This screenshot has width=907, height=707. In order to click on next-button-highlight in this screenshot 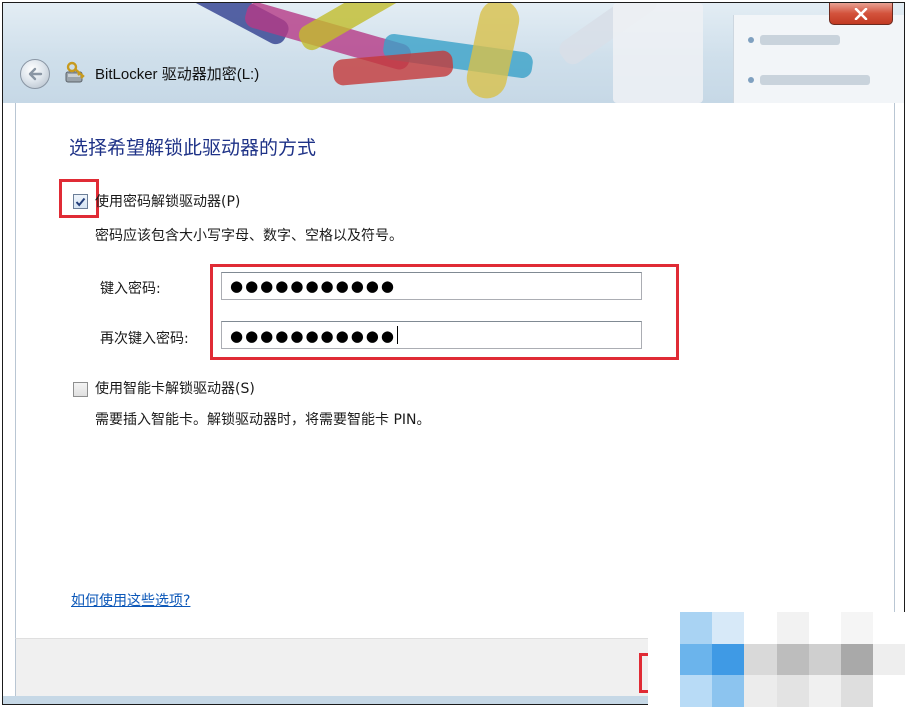, I will do `click(643, 673)`.